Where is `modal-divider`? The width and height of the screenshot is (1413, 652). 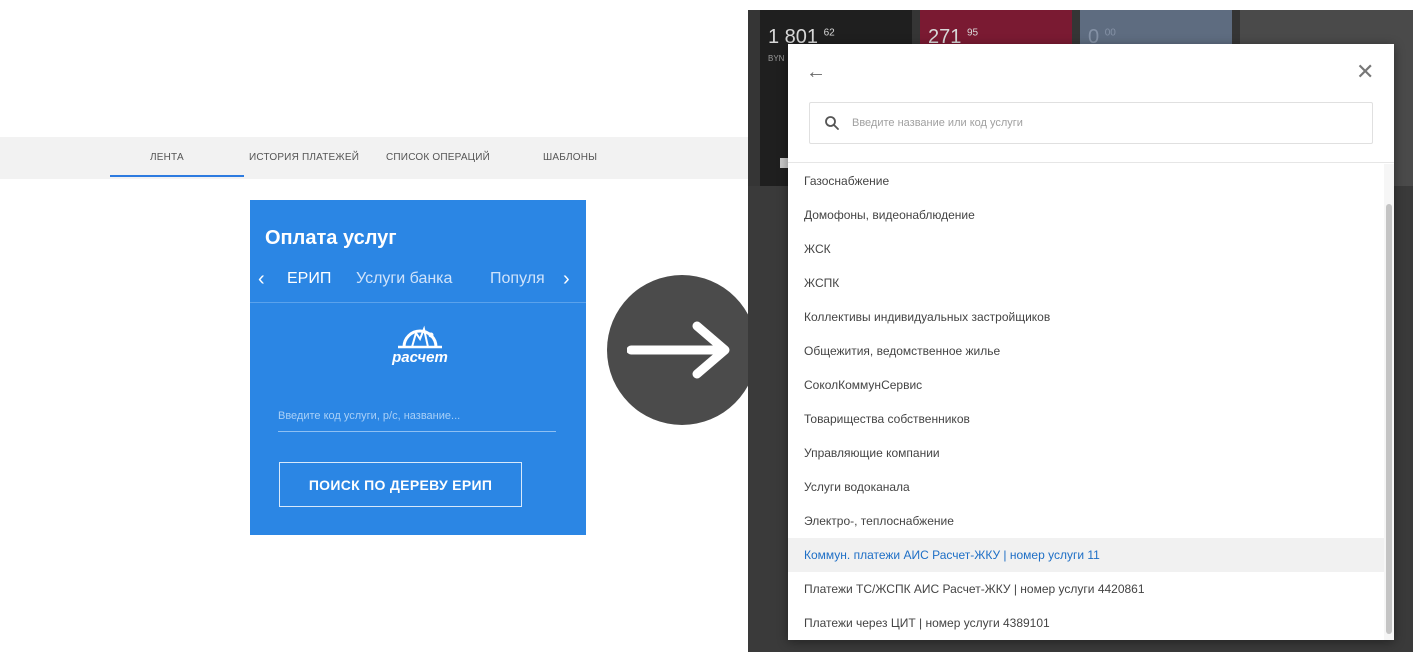
modal-divider is located at coordinates (1091, 162).